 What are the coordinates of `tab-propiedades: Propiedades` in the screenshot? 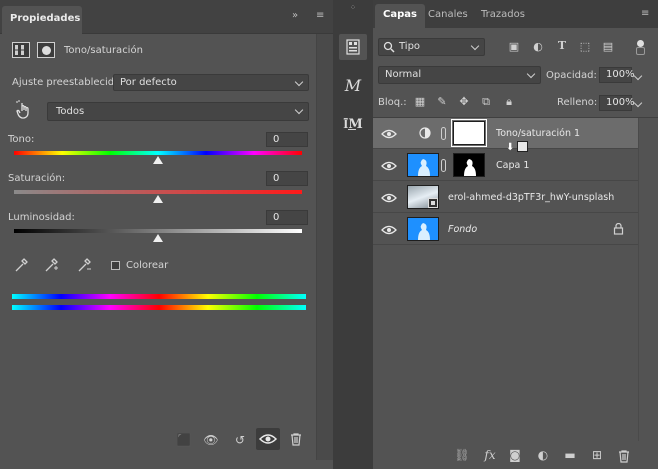 It's located at (42, 20).